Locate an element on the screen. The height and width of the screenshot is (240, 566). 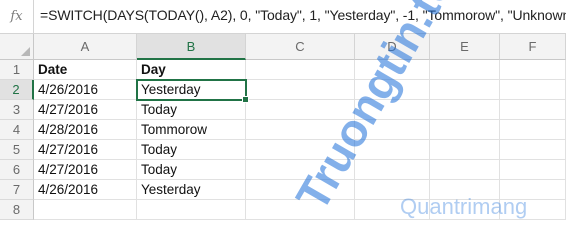
cell-b6: Today is located at coordinates (191, 170).